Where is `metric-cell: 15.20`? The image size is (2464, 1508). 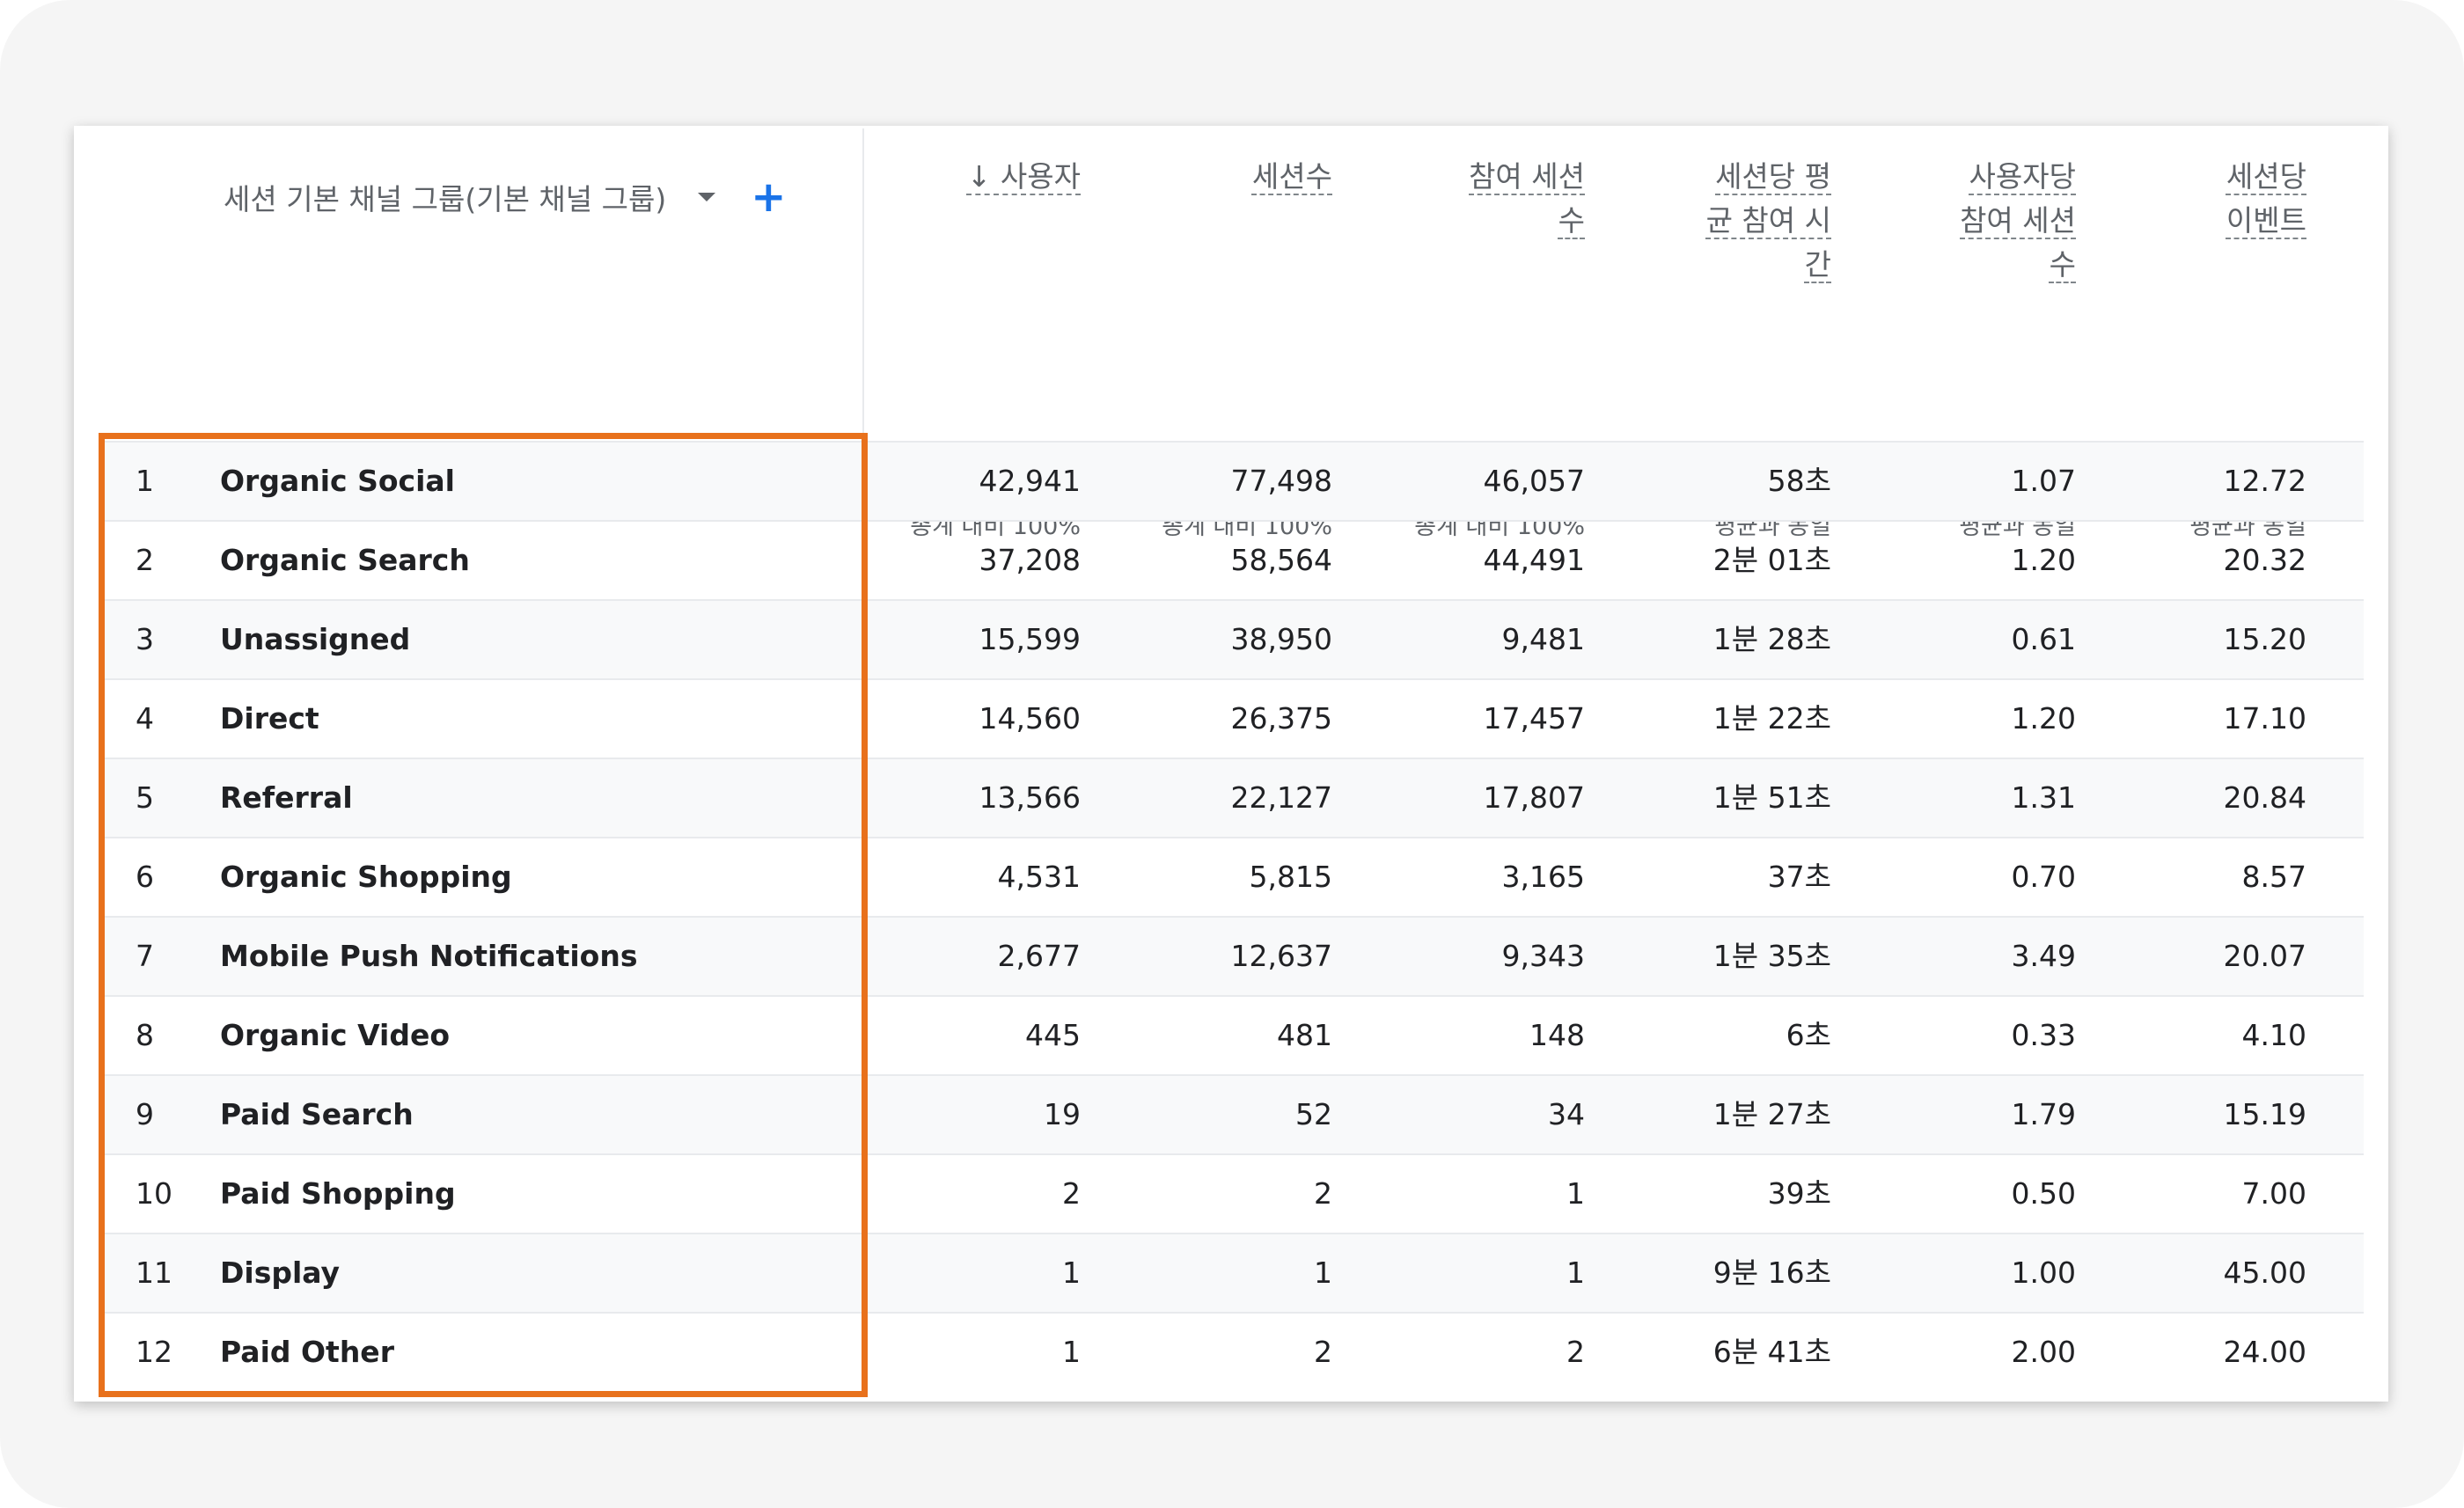
metric-cell: 15.20 is located at coordinates (2265, 639).